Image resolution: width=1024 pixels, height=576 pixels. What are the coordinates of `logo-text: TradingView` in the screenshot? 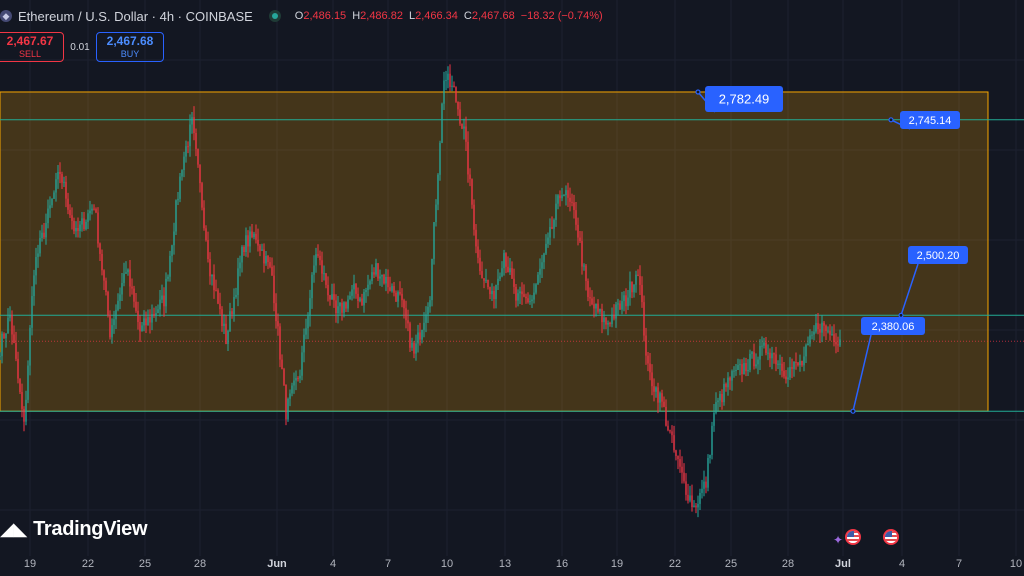 It's located at (90, 529).